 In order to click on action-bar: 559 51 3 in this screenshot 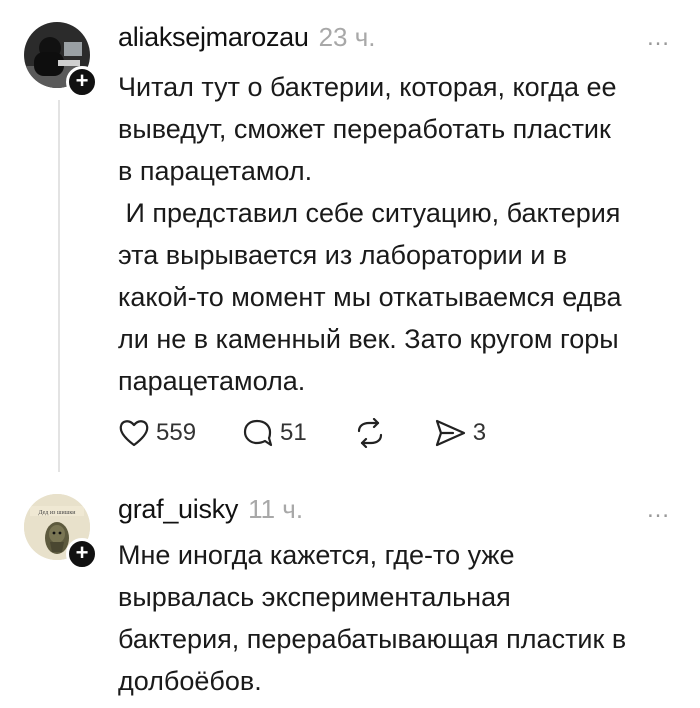, I will do `click(302, 433)`.